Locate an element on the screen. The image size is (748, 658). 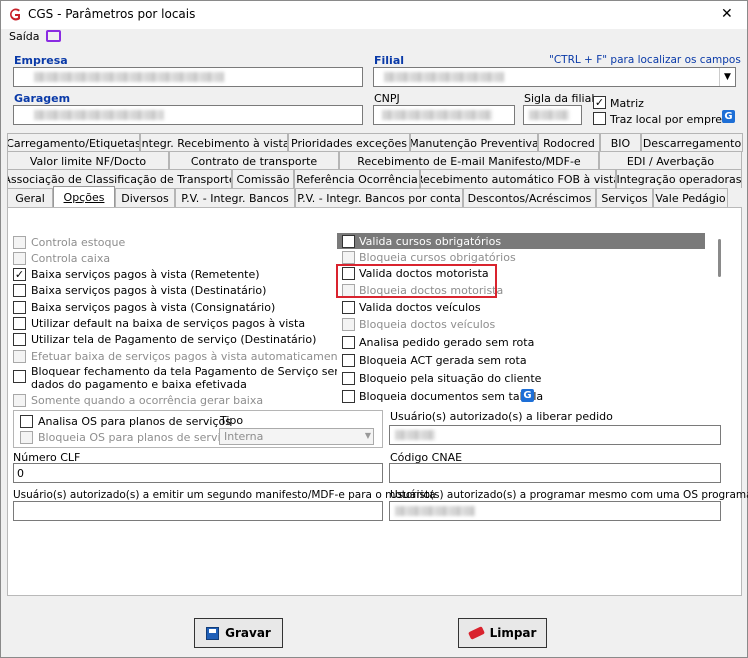
bloqueia-doctos-veiculos-checkbox is located at coordinates (348, 324).